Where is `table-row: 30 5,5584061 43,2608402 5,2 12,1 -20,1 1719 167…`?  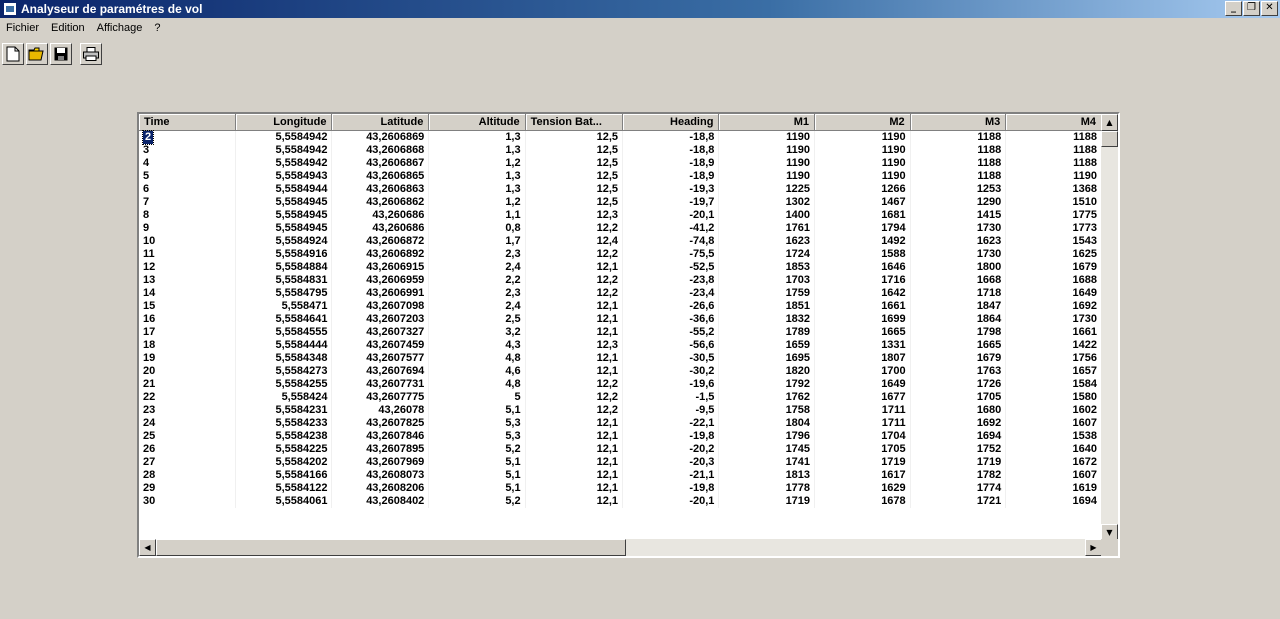
table-row: 30 5,5584061 43,2608402 5,2 12,1 -20,1 1719 167… is located at coordinates (620, 501).